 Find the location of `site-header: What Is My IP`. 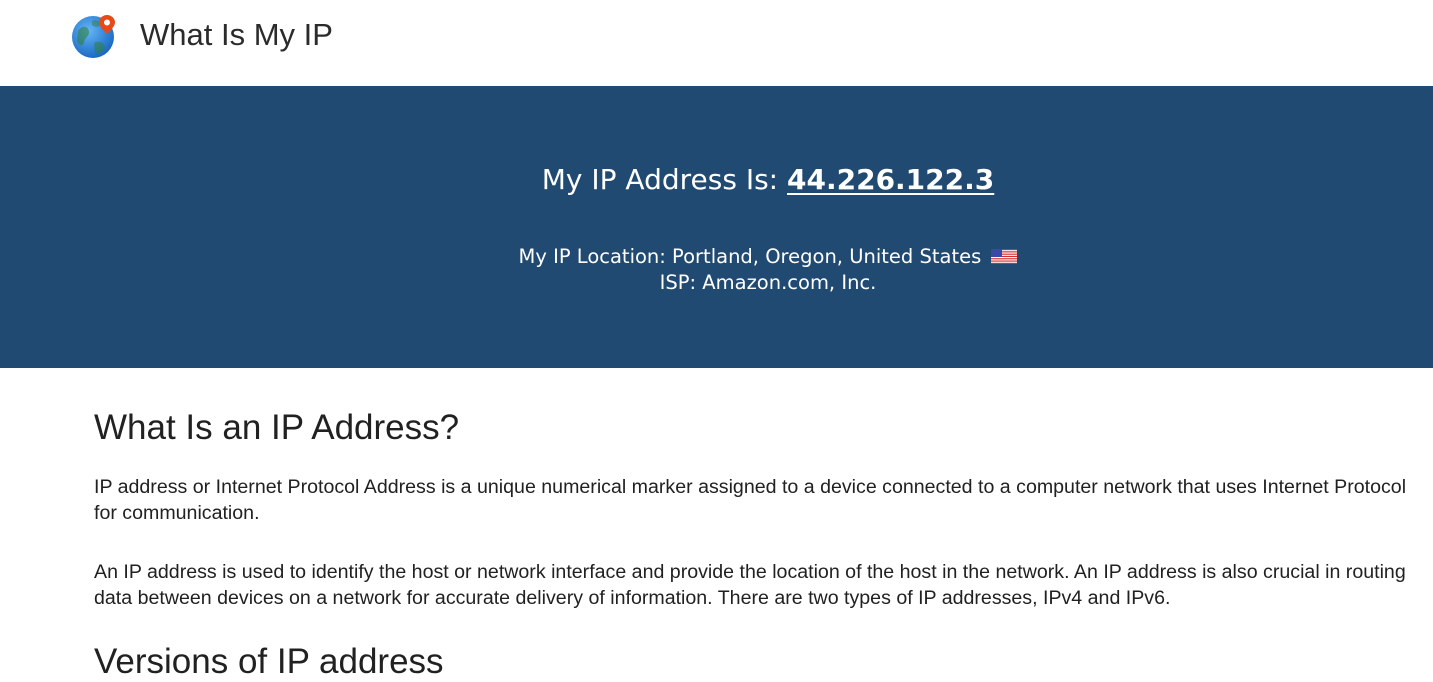

site-header: What Is My IP is located at coordinates (716, 43).